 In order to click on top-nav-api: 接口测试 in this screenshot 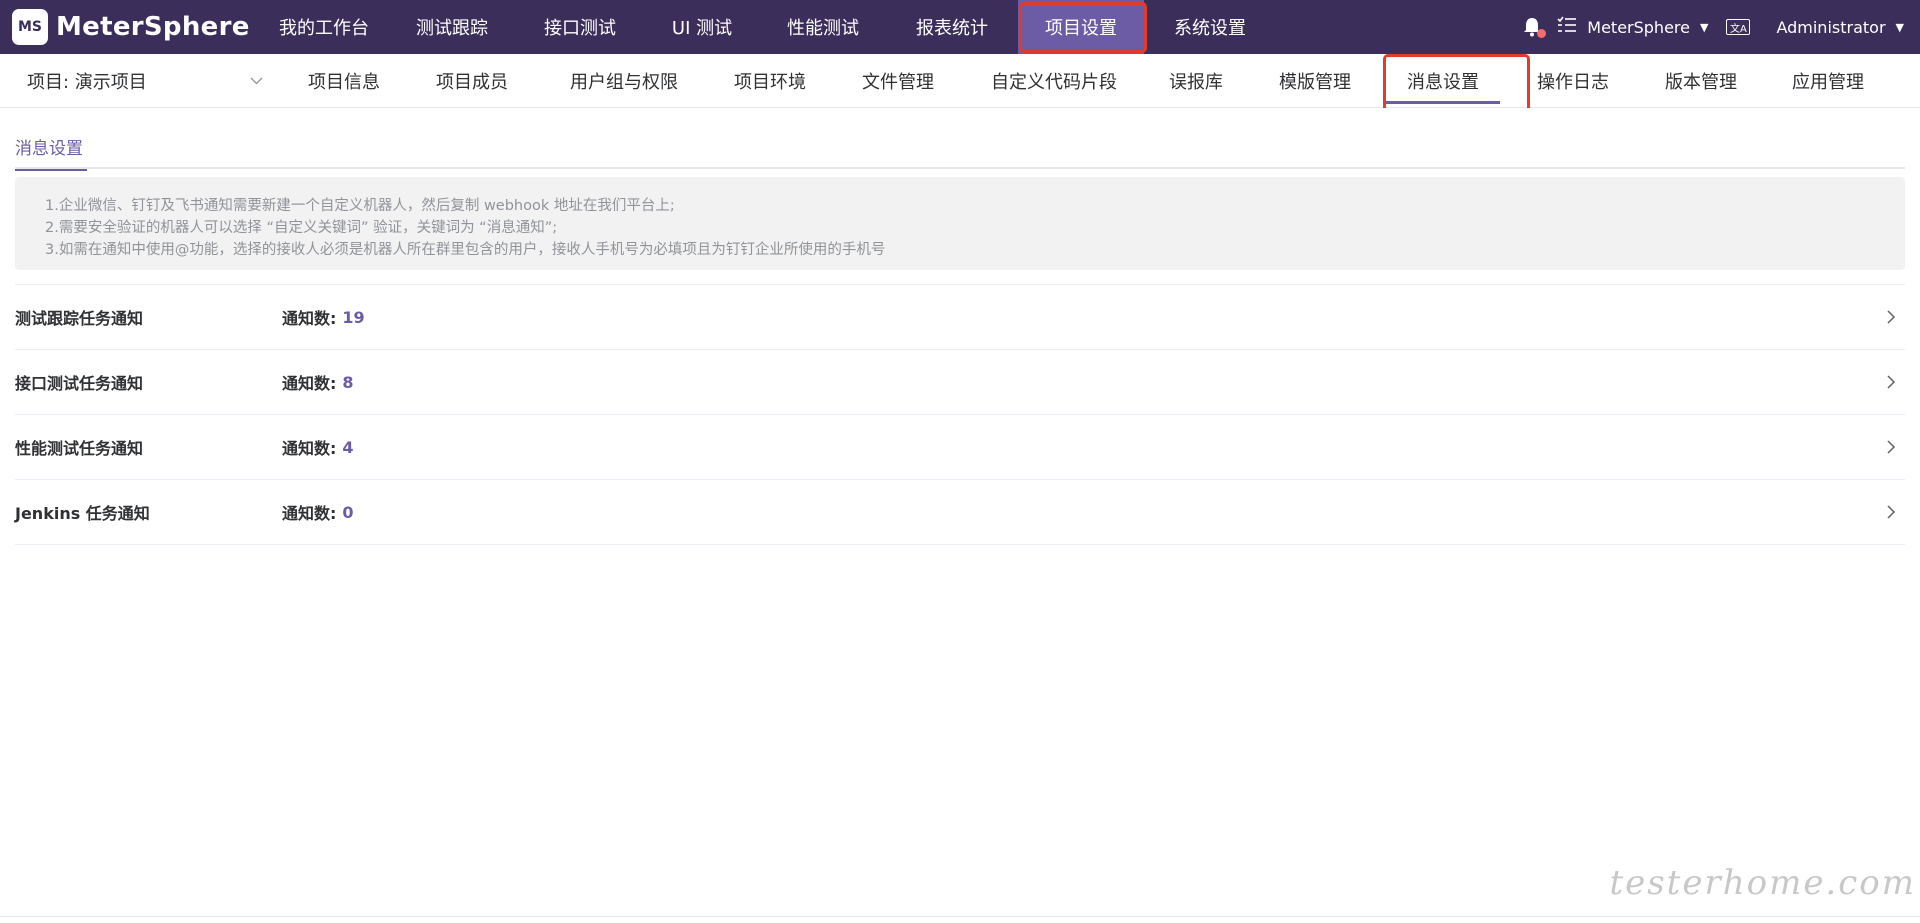, I will do `click(580, 27)`.